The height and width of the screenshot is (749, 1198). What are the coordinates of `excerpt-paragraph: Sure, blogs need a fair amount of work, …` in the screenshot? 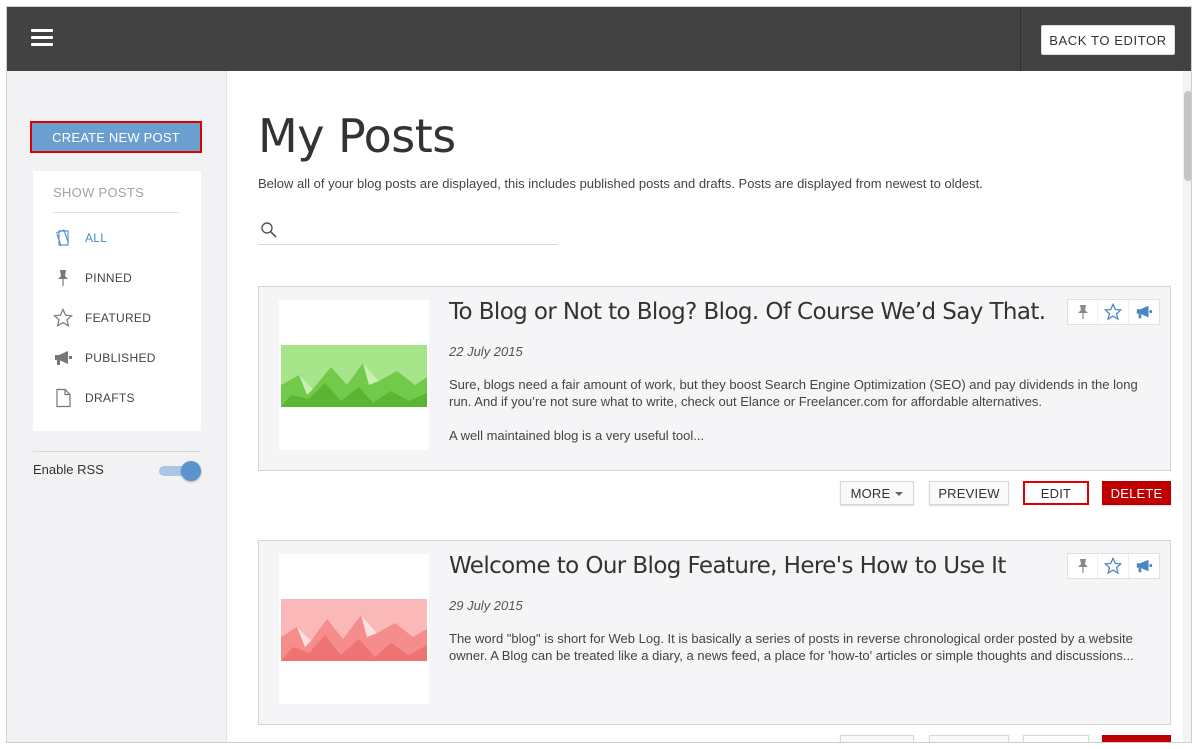 It's located at (793, 393).